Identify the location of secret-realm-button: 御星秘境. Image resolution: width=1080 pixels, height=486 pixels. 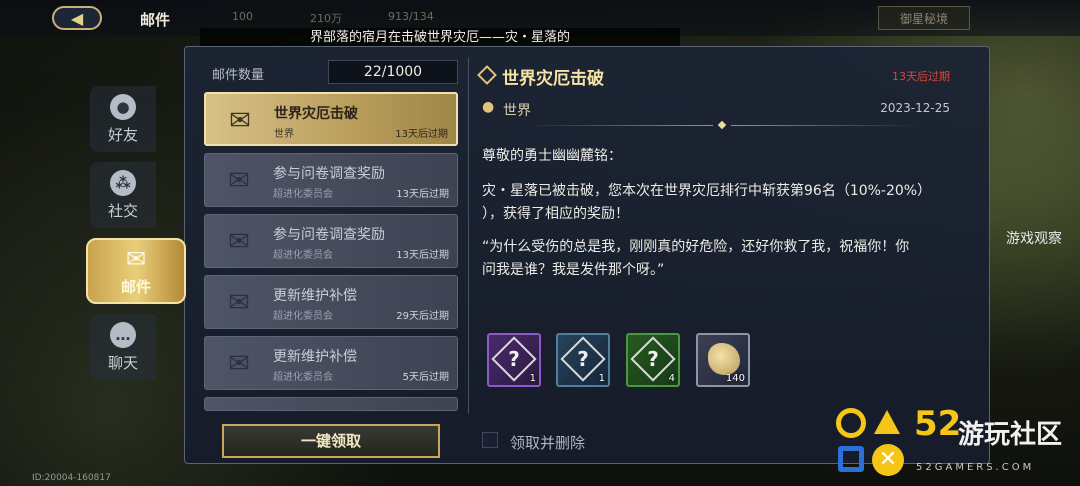
(924, 18).